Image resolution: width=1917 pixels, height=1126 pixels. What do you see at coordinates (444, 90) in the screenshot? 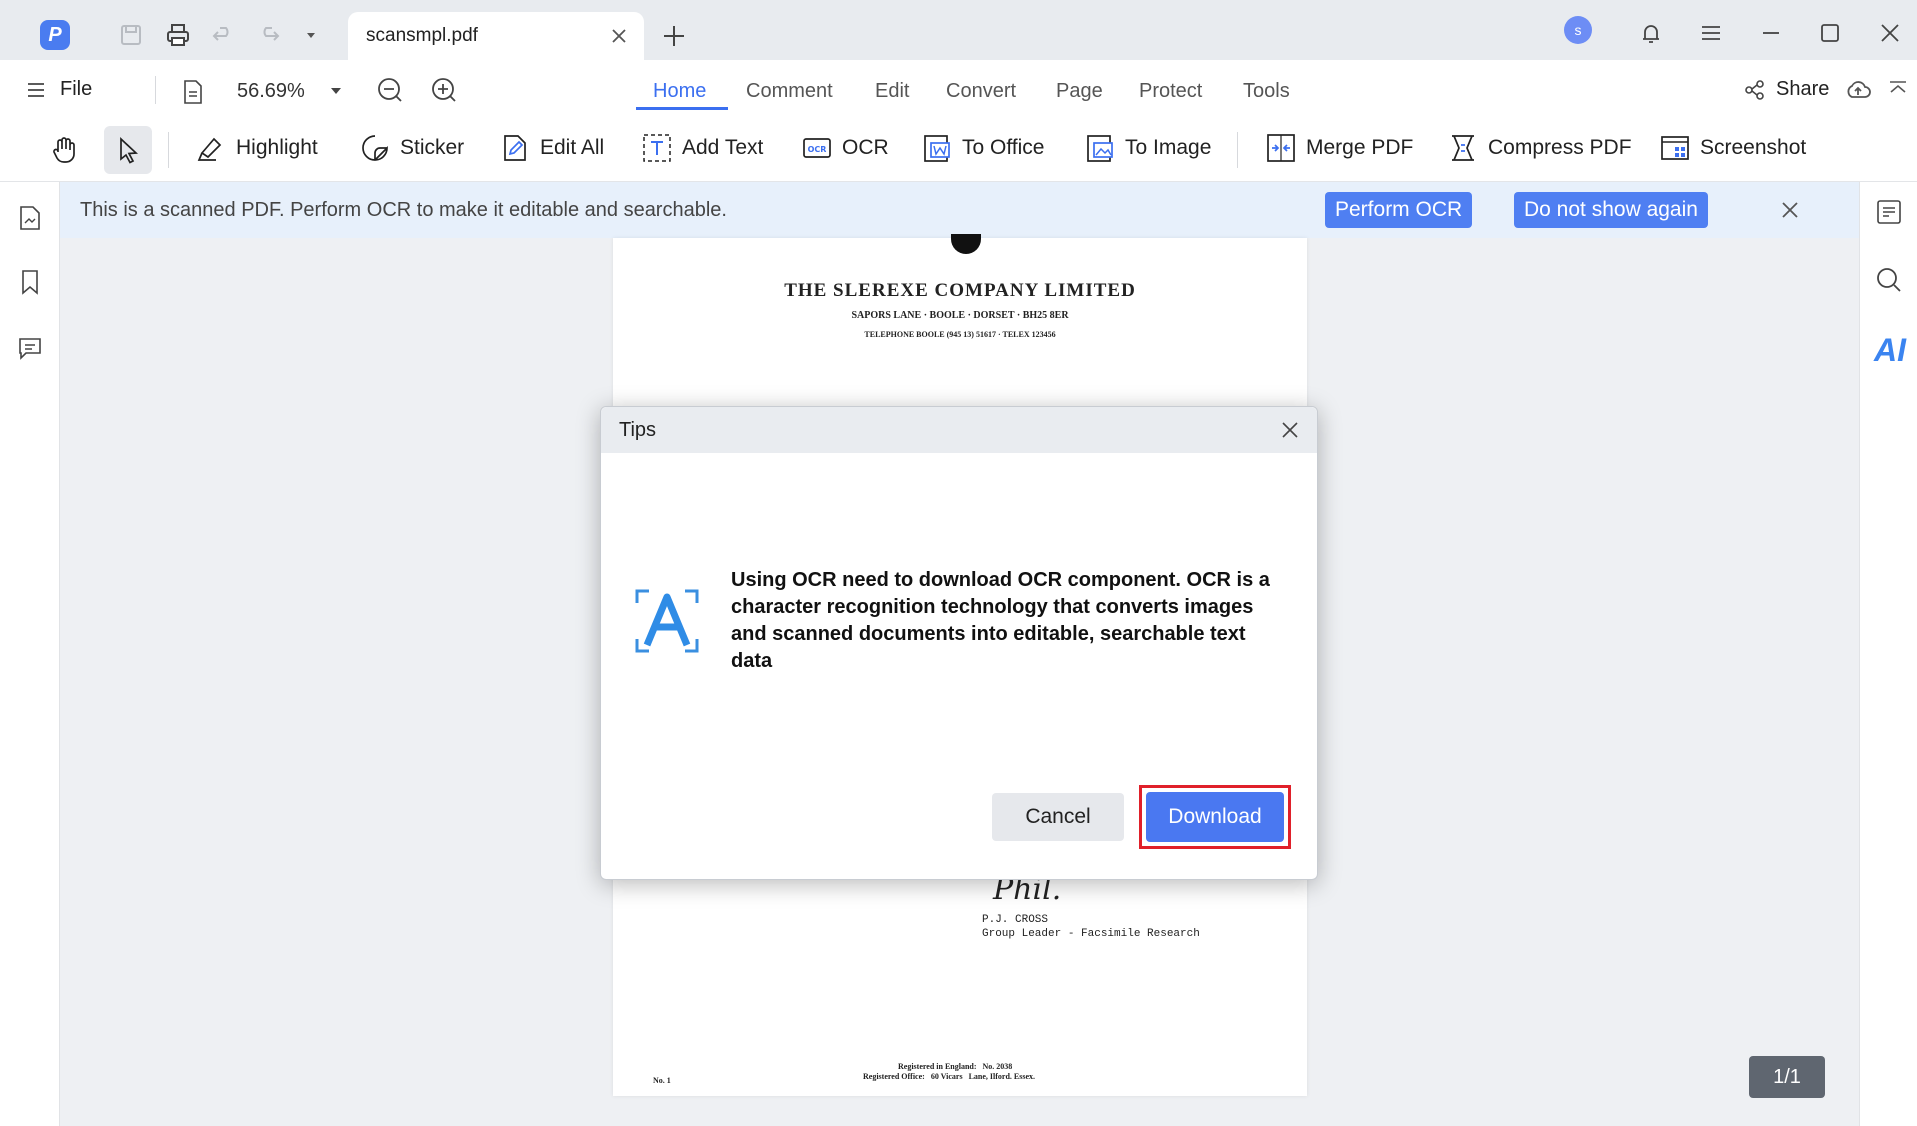
I see `zoom-in-icon` at bounding box center [444, 90].